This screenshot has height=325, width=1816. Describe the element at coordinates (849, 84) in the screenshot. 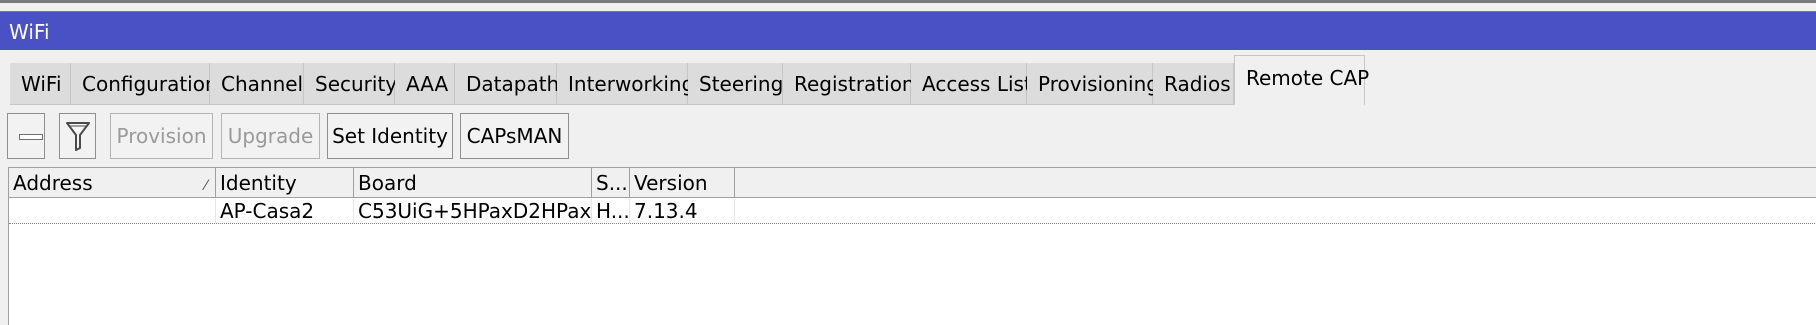

I see `tab-registration: Registration` at that location.